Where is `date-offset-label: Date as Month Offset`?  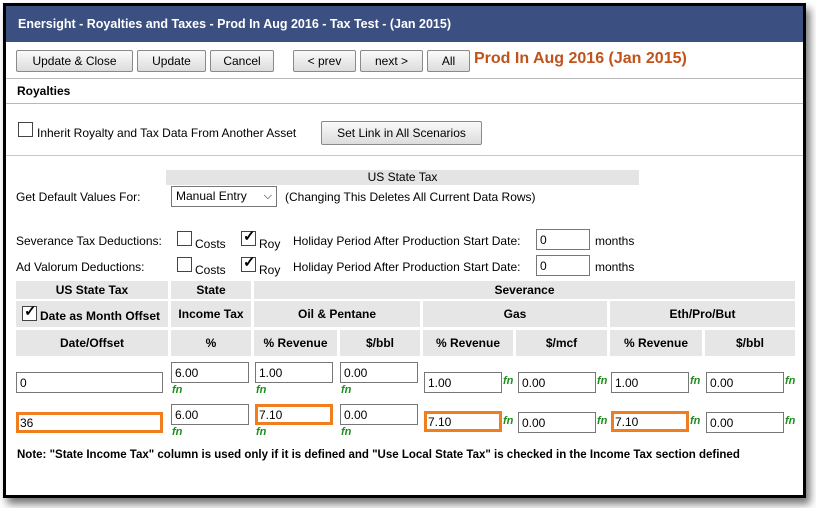 date-offset-label: Date as Month Offset is located at coordinates (100, 316).